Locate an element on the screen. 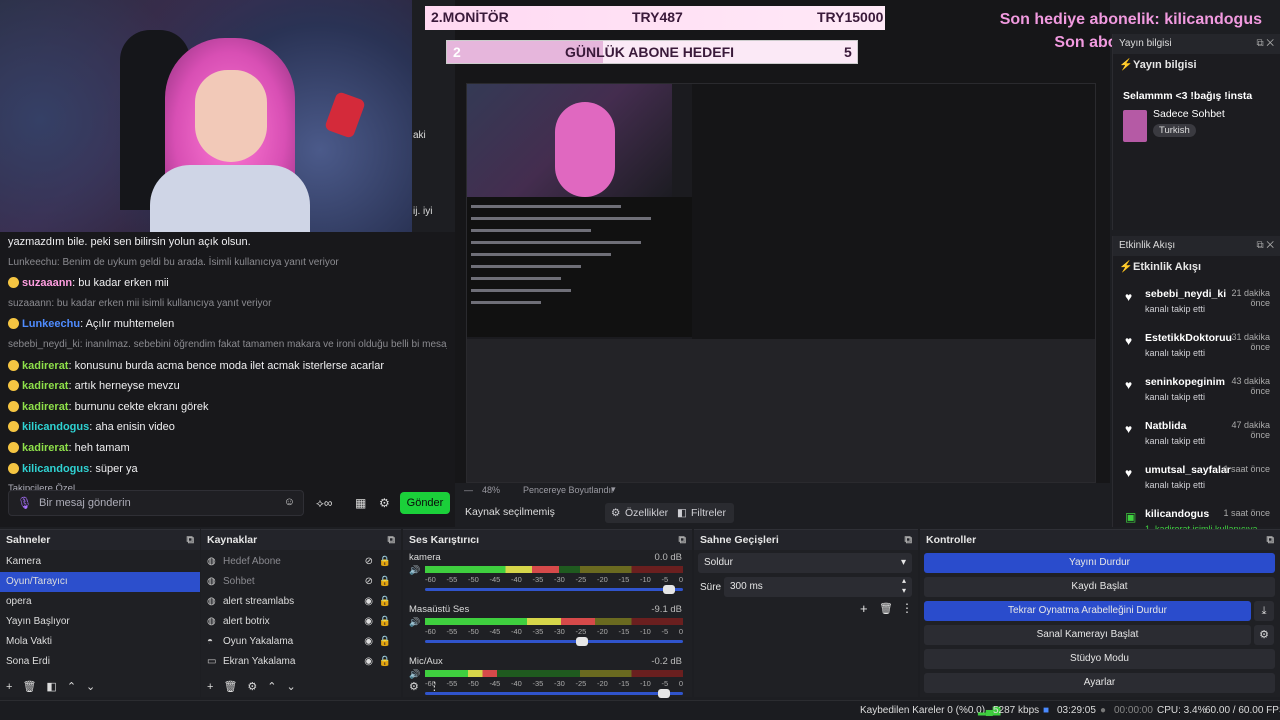  source-item: ◍ Hedef Abone ⊘ 🔒 is located at coordinates (301, 562).